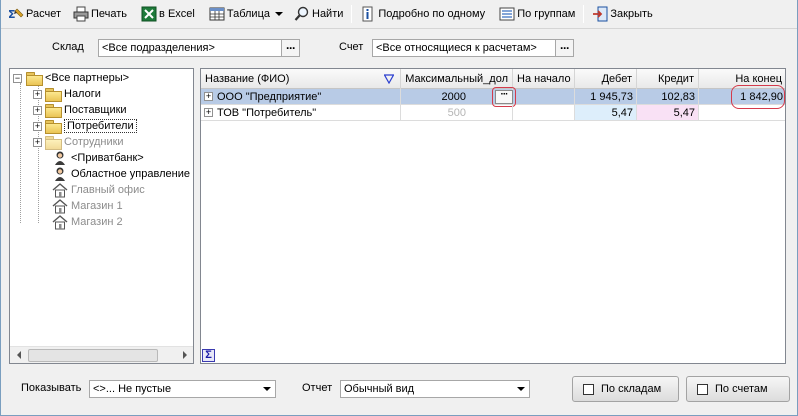 The width and height of the screenshot is (798, 416). Describe the element at coordinates (208, 355) in the screenshot. I see `totals-sigma-icon: Σ` at that location.